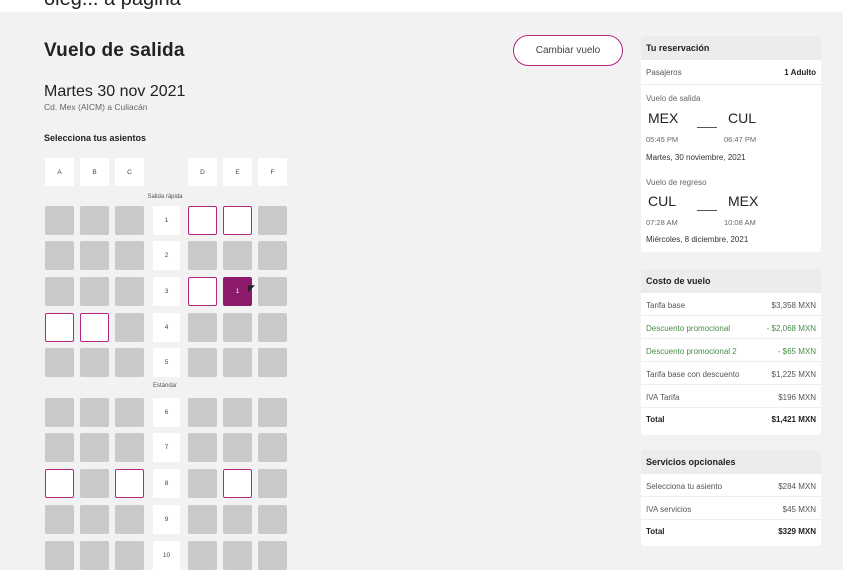  I want to click on seat-3d, so click(202, 291).